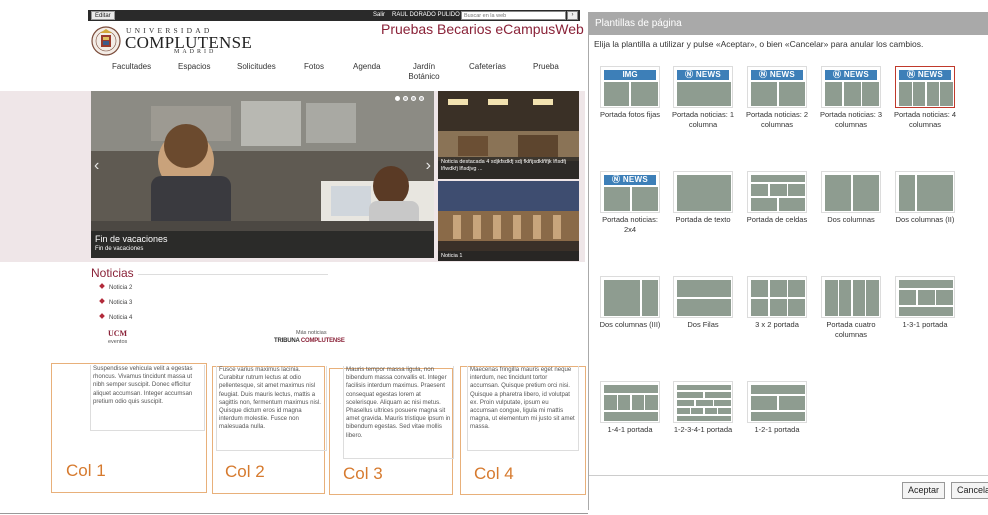  Describe the element at coordinates (121, 303) in the screenshot. I see `news-item-label: Noticia 3` at that location.